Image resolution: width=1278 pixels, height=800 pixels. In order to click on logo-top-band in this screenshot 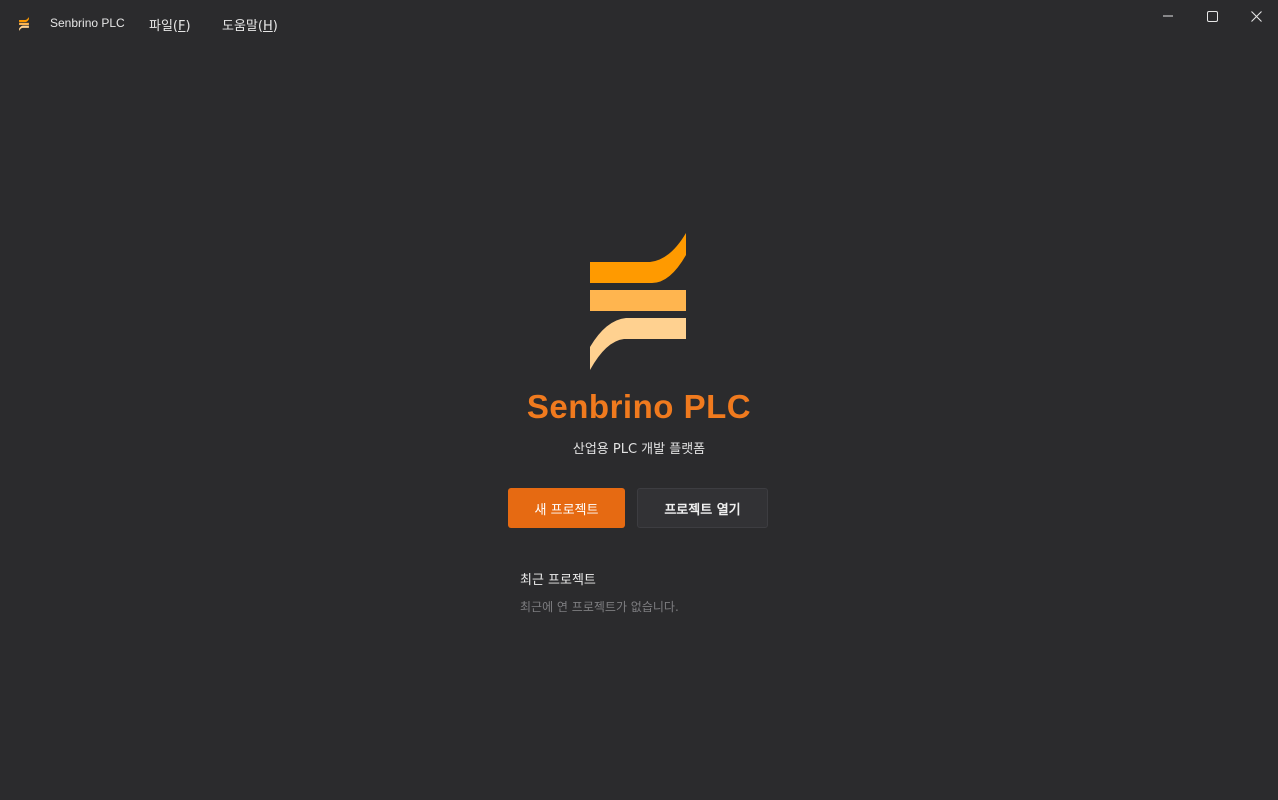, I will do `click(638, 258)`.